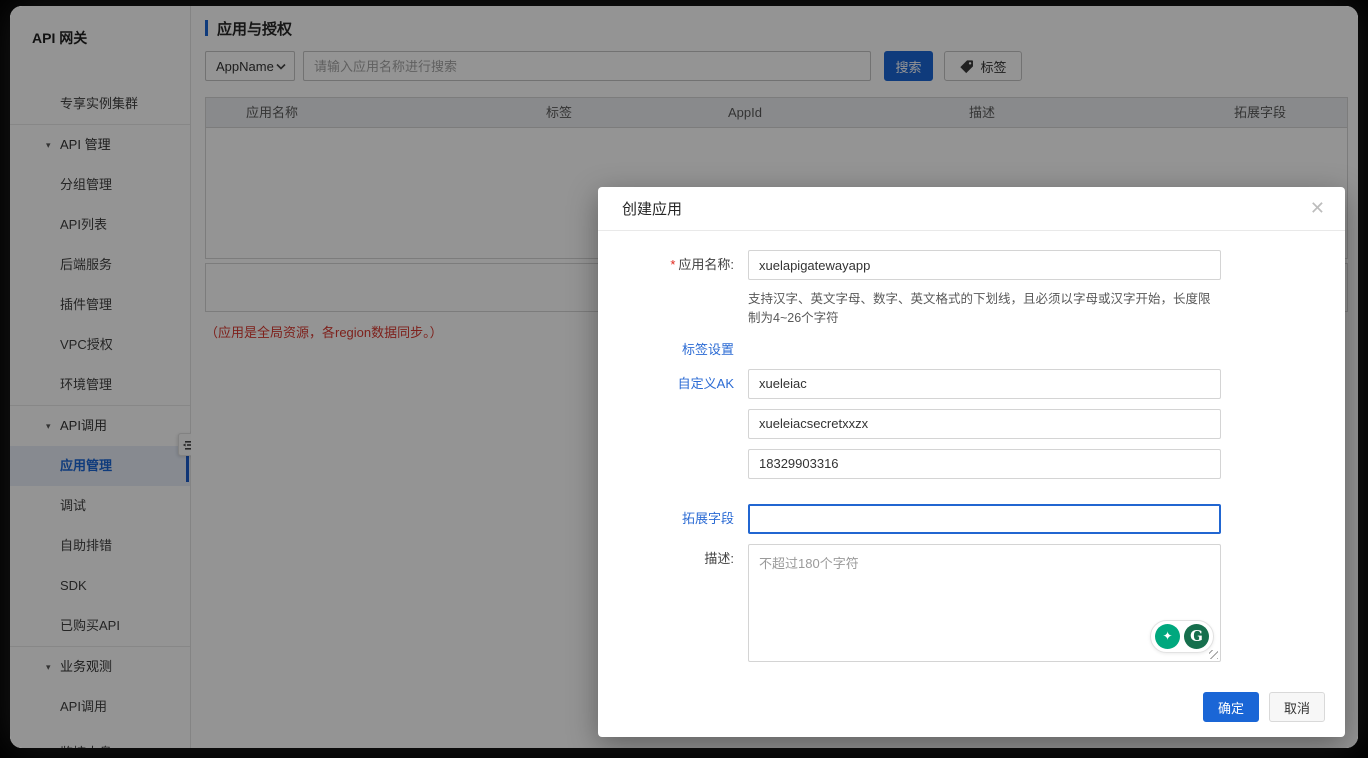 This screenshot has width=1368, height=758. I want to click on field-row-custom-ak: 自定义AK, so click(971, 428).